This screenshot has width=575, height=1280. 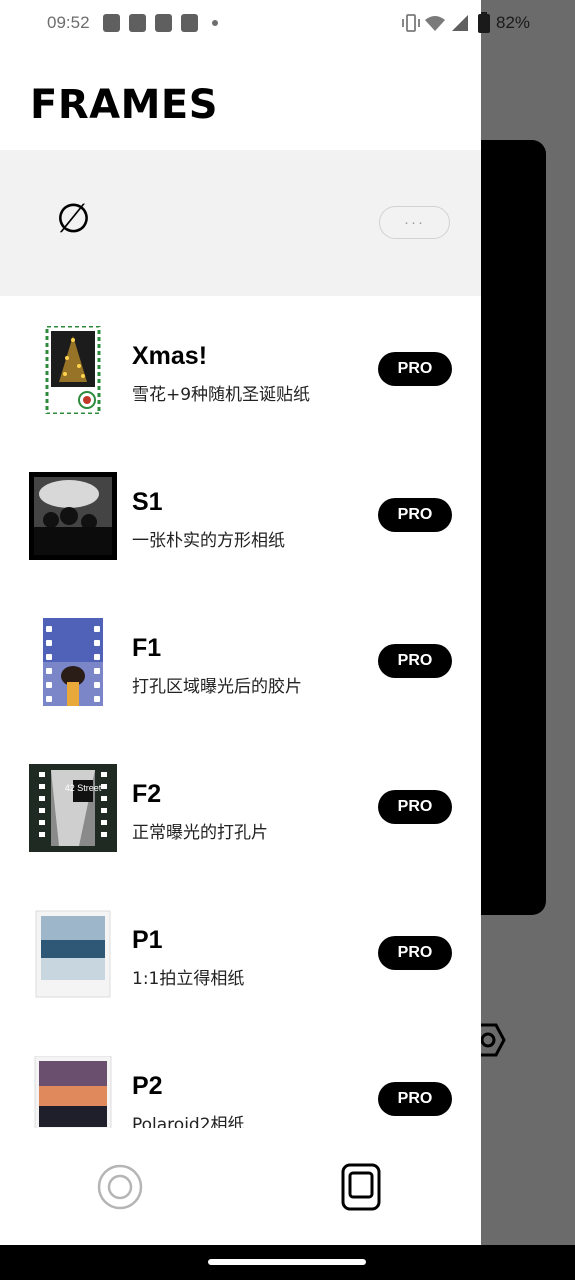 What do you see at coordinates (147, 794) in the screenshot?
I see `frame-name: F2` at bounding box center [147, 794].